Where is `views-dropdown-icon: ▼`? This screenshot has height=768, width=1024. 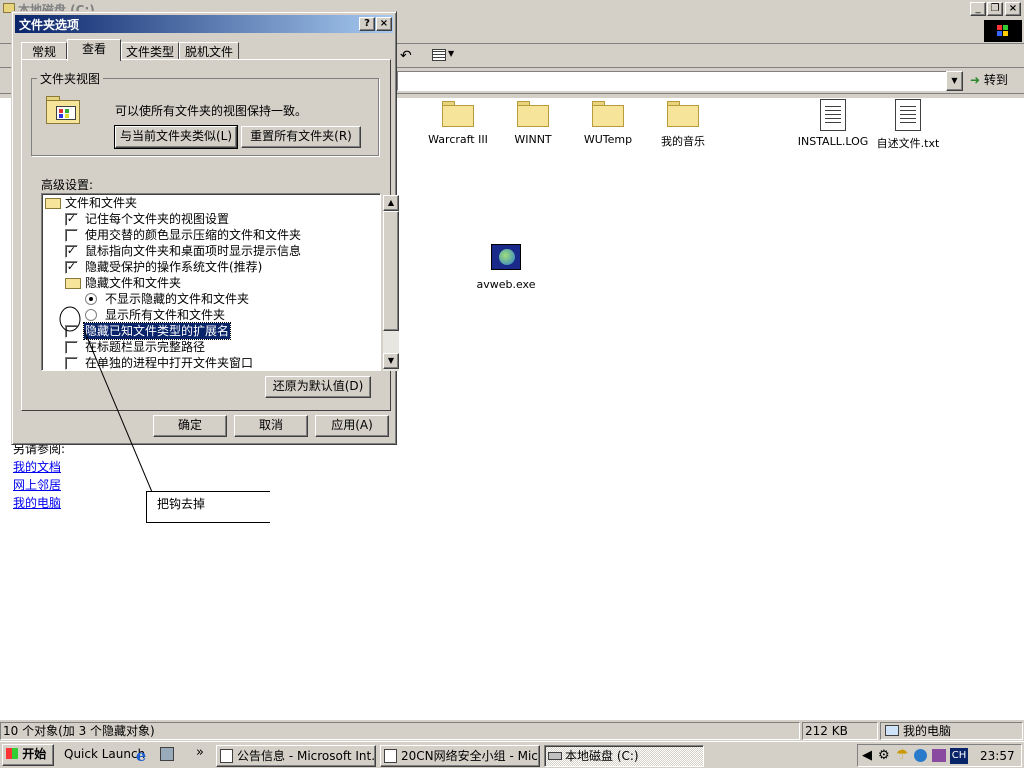
views-dropdown-icon: ▼ is located at coordinates (451, 53).